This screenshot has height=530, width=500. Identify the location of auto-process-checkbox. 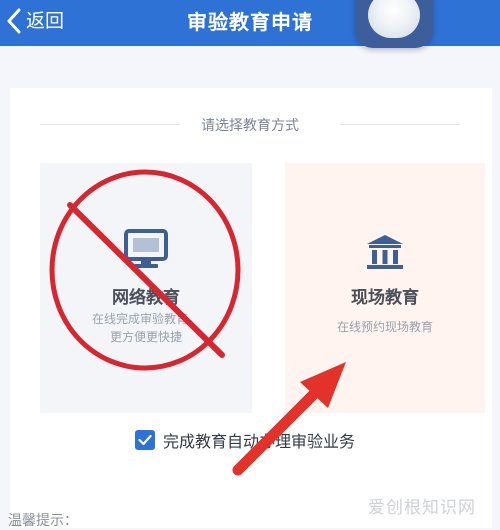
(145, 440).